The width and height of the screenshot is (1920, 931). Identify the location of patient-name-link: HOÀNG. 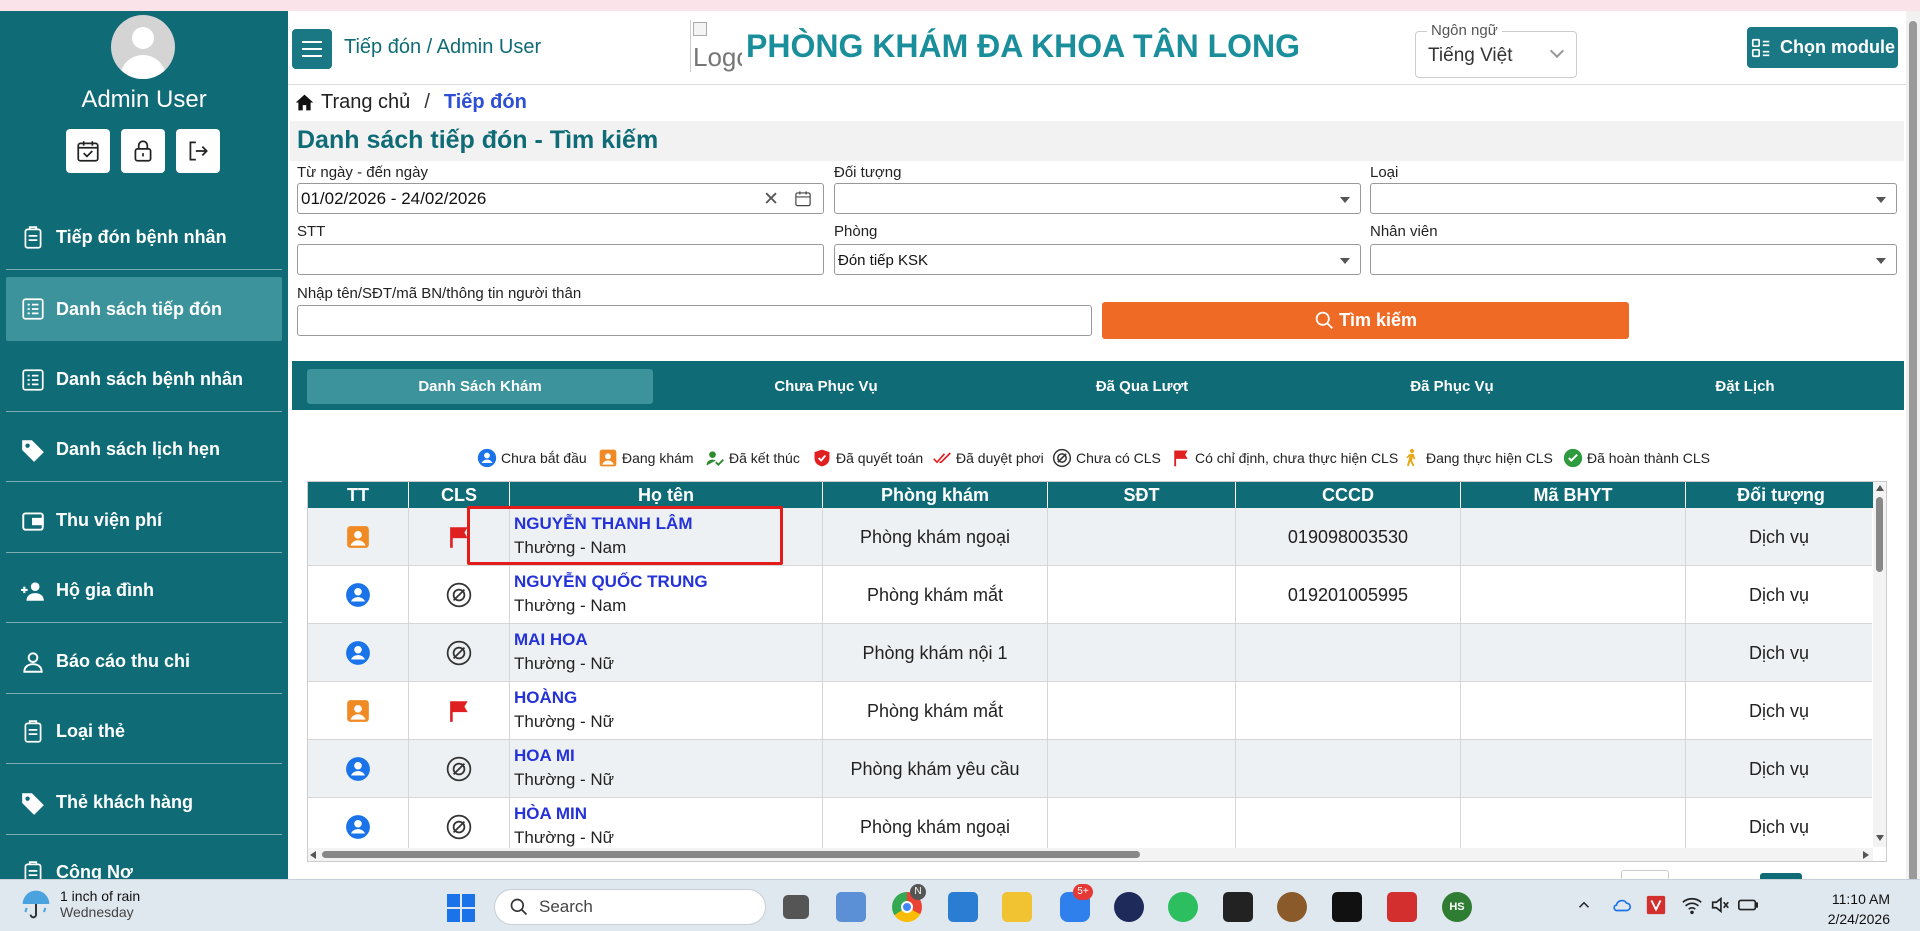
(545, 698).